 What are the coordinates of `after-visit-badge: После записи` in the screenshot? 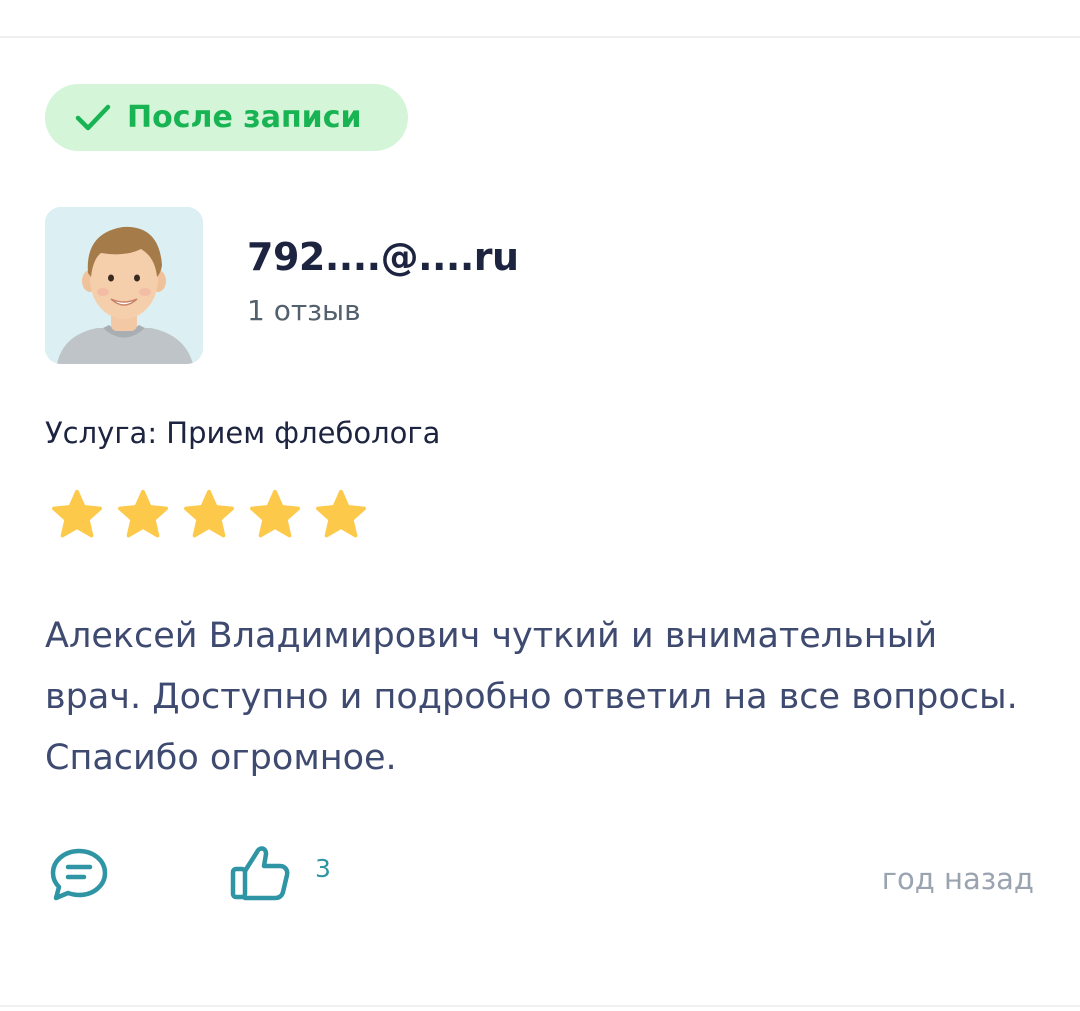 It's located at (226, 117).